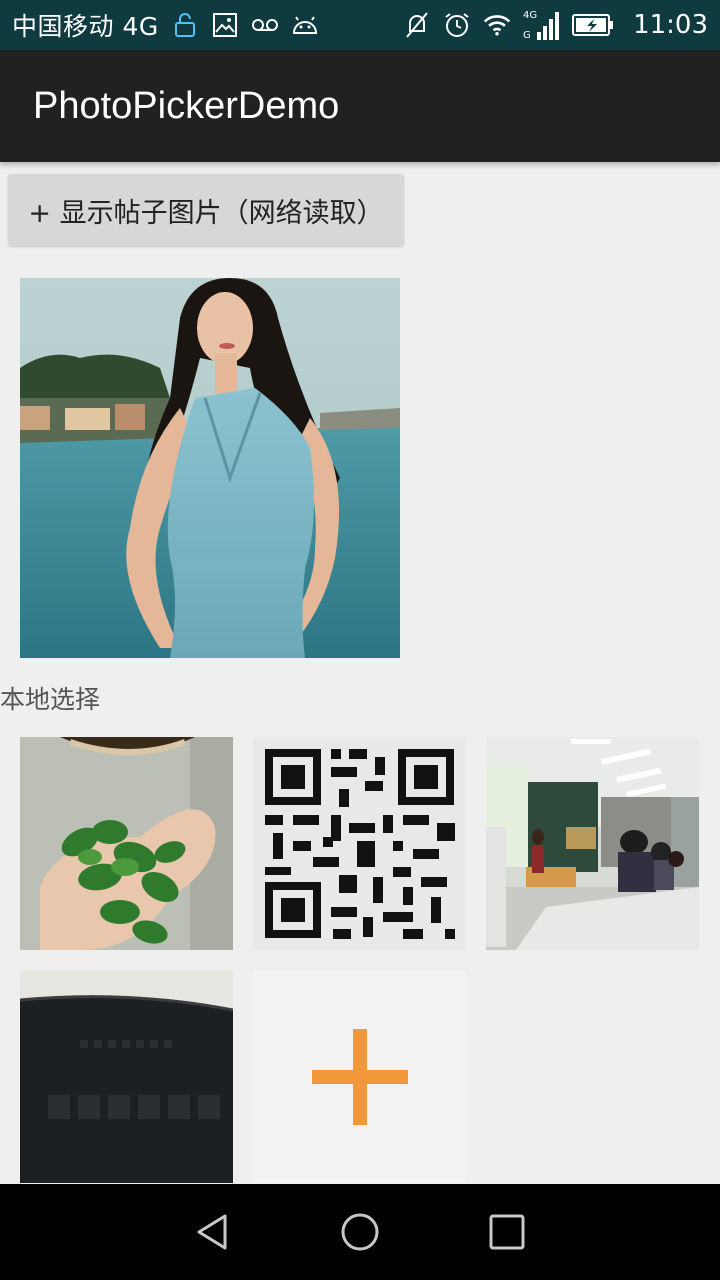 This screenshot has height=1280, width=720. I want to click on add-photo-button, so click(359, 1076).